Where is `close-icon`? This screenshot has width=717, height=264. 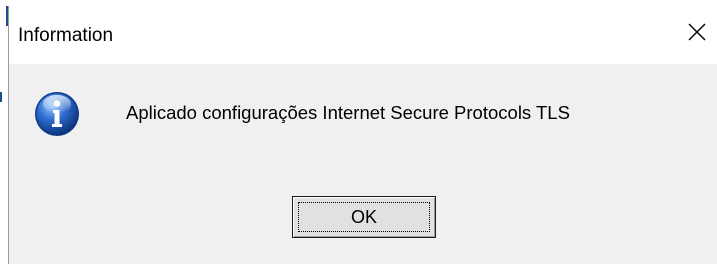
close-icon is located at coordinates (697, 32).